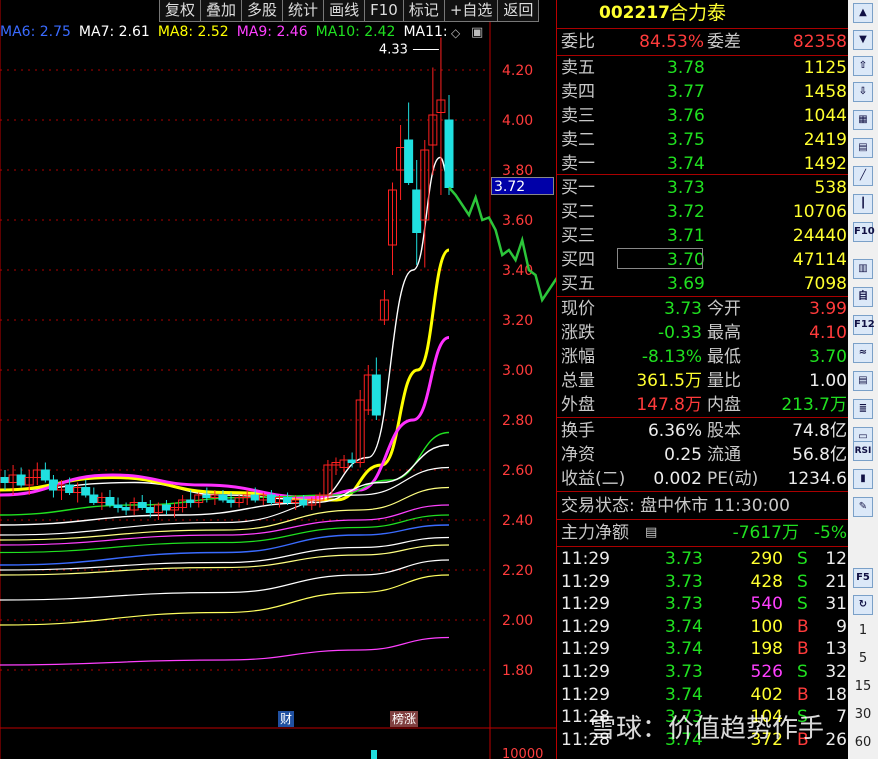  What do you see at coordinates (221, 11) in the screenshot?
I see `overlay-button: 叠加` at bounding box center [221, 11].